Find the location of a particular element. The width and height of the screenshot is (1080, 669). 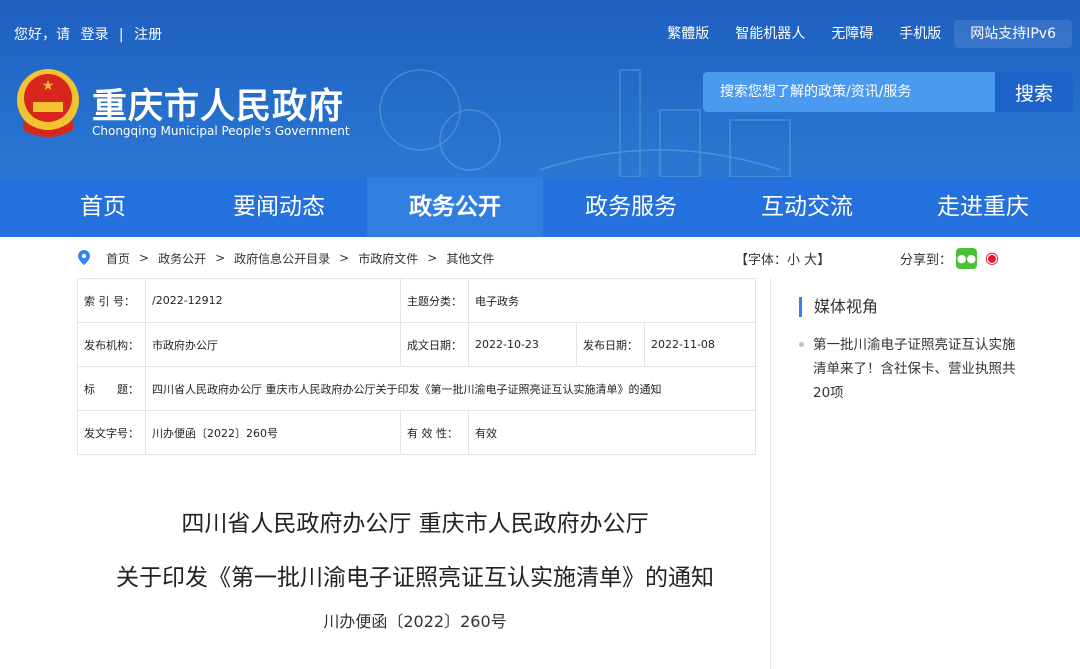

value: 2022-11-08 is located at coordinates (700, 344).